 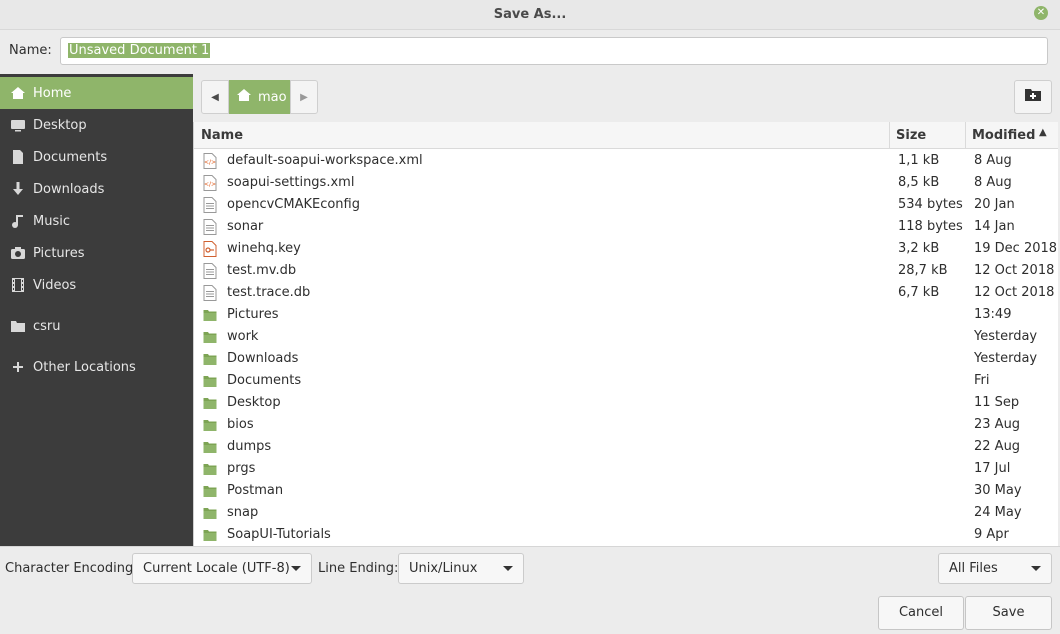 I want to click on breadcrumb-label: mao, so click(x=272, y=97).